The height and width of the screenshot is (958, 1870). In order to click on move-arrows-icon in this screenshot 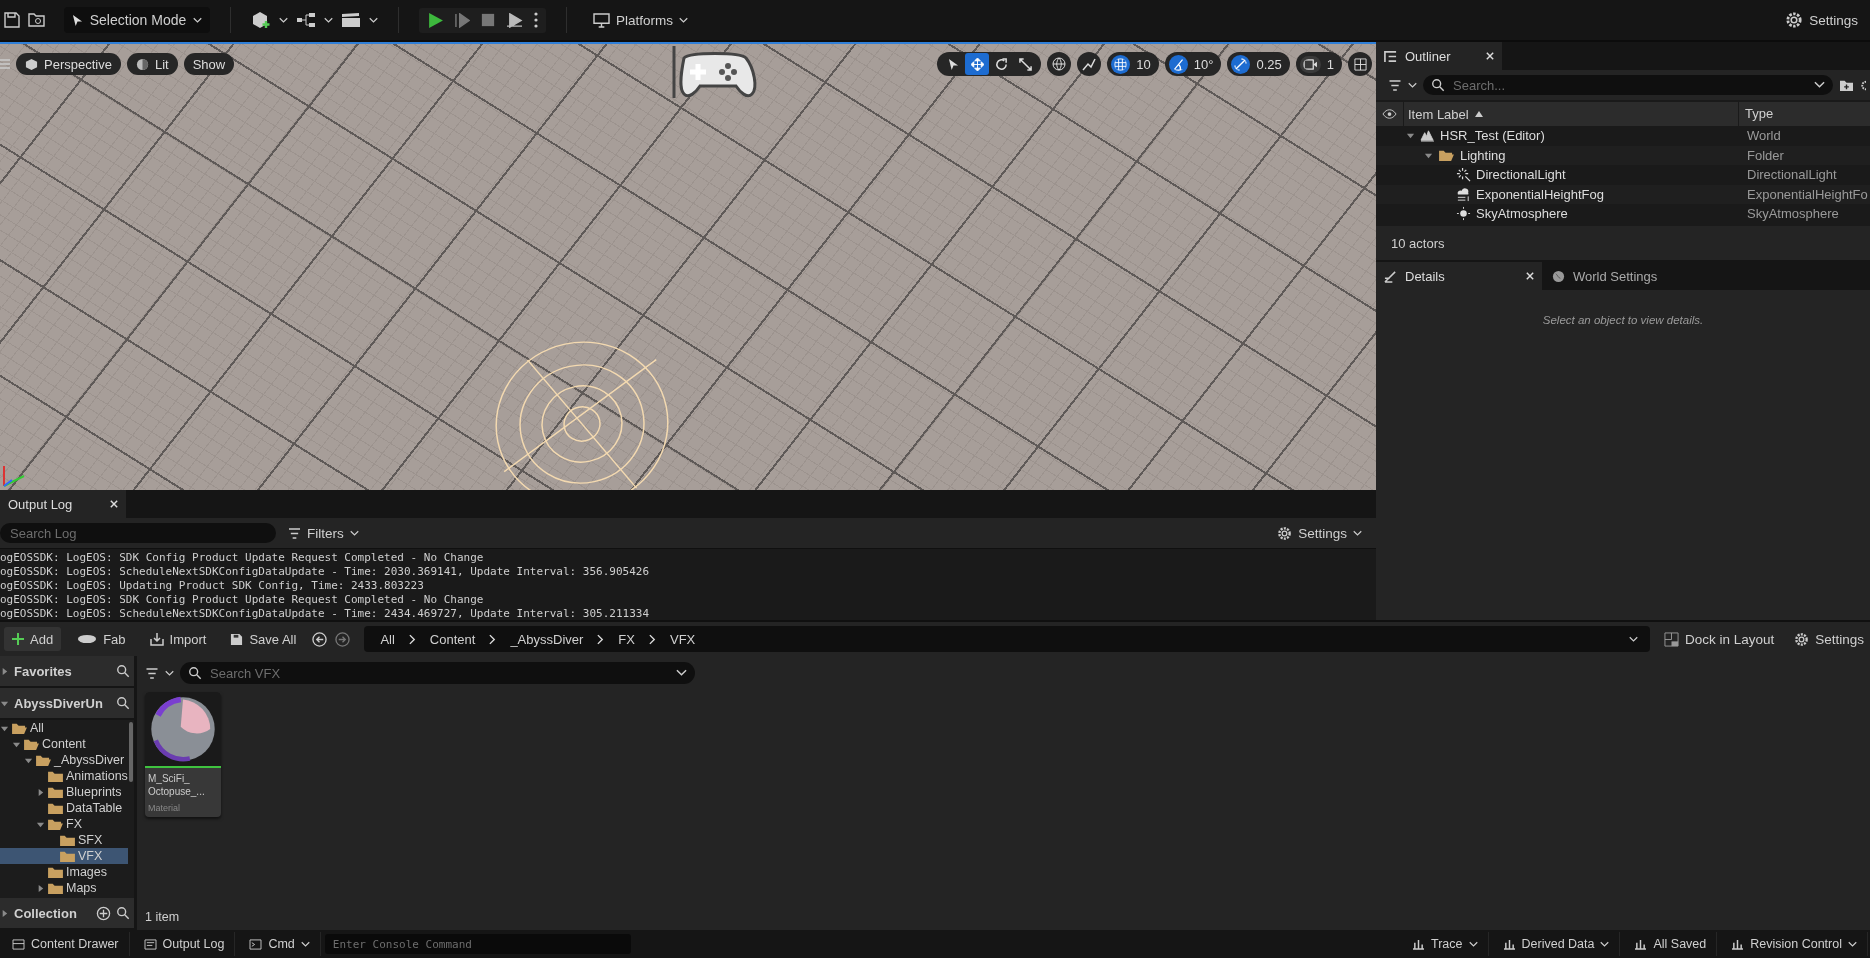, I will do `click(977, 64)`.